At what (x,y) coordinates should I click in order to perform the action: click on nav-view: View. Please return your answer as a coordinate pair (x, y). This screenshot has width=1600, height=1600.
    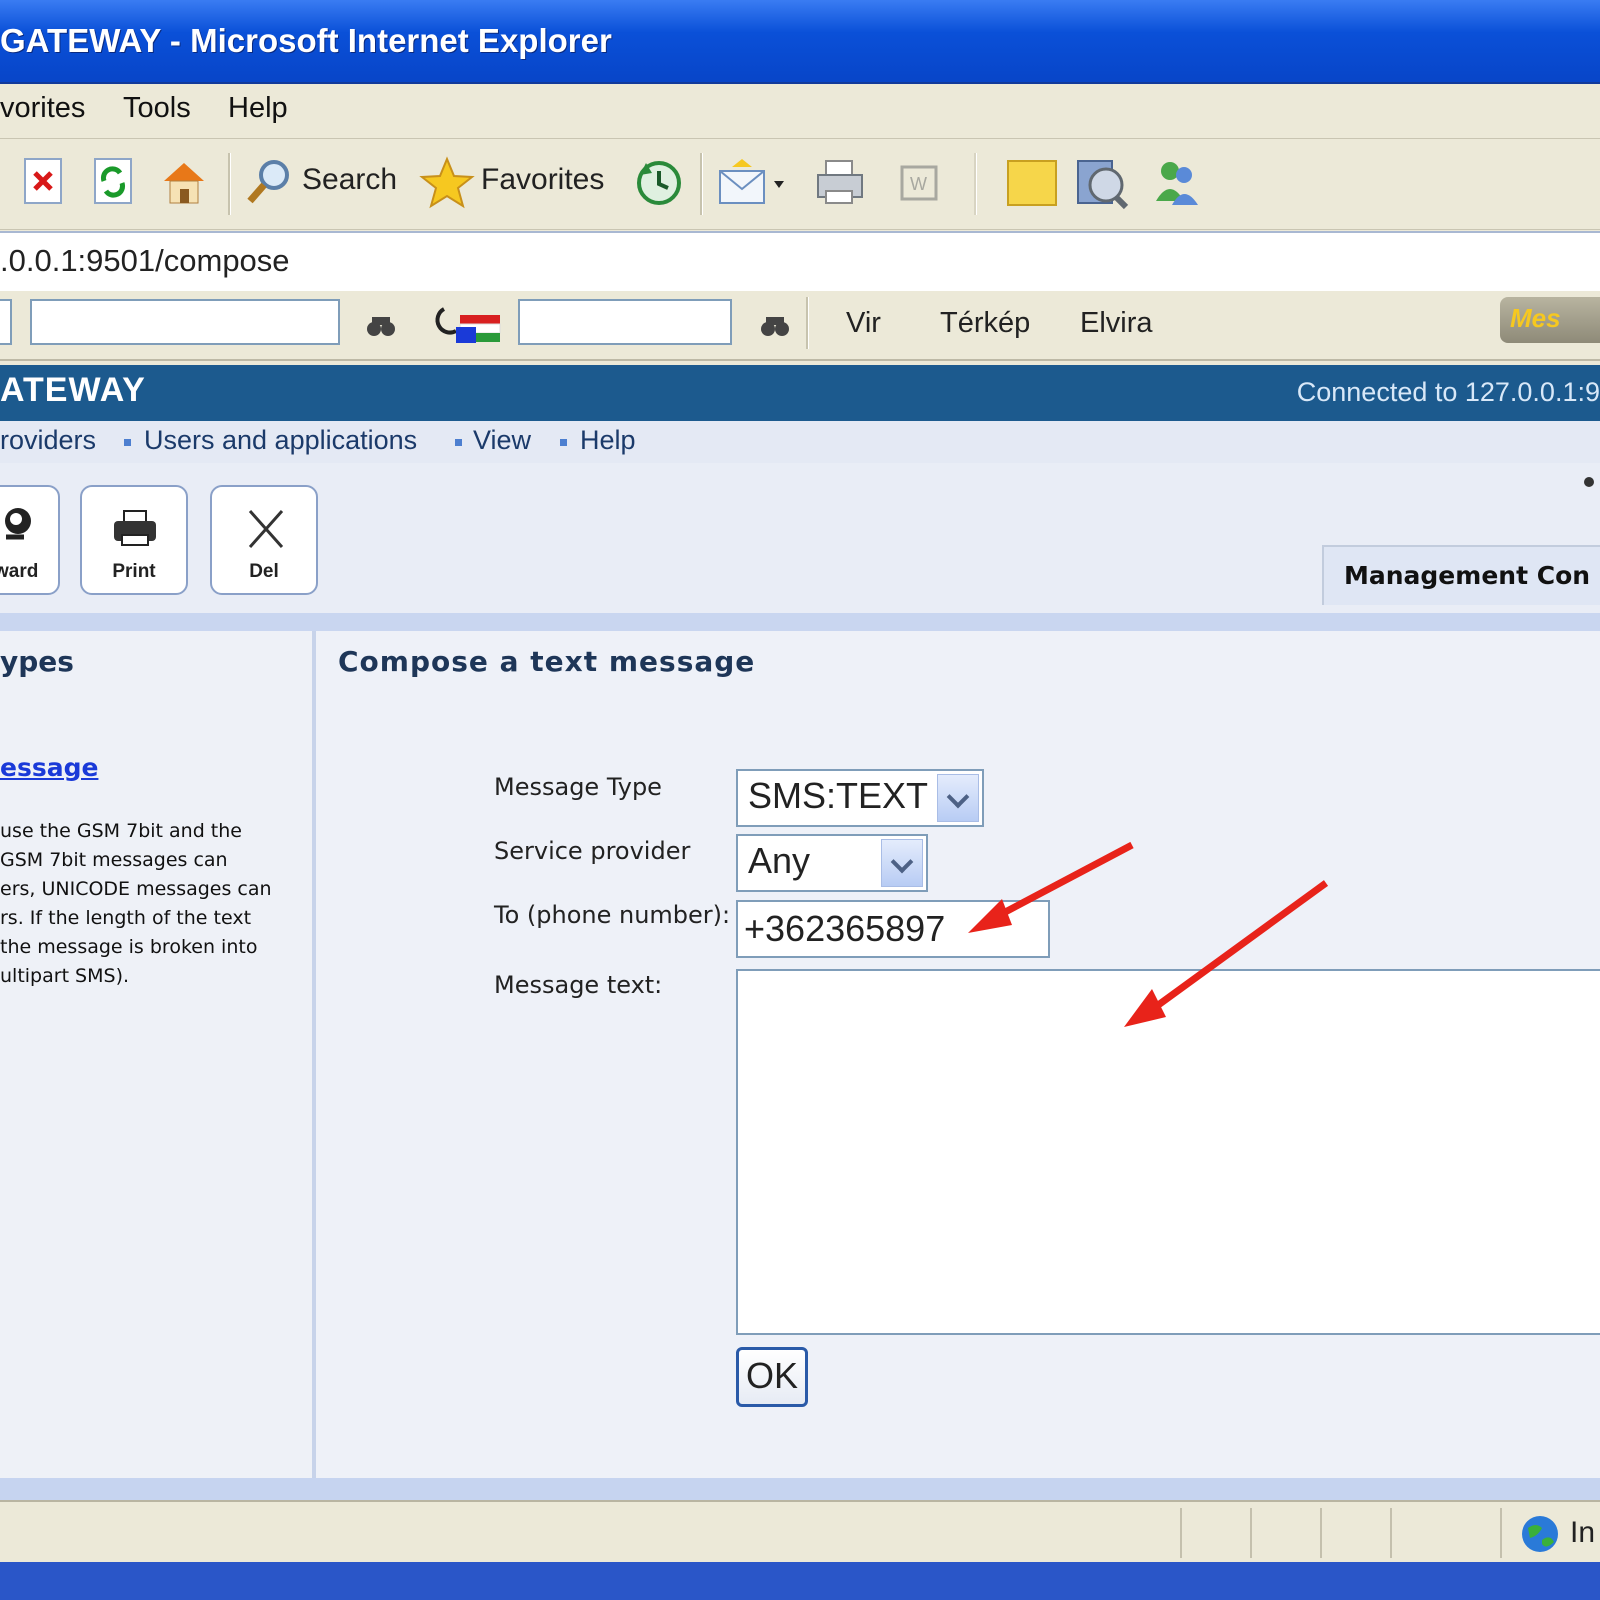
    Looking at the image, I should click on (502, 440).